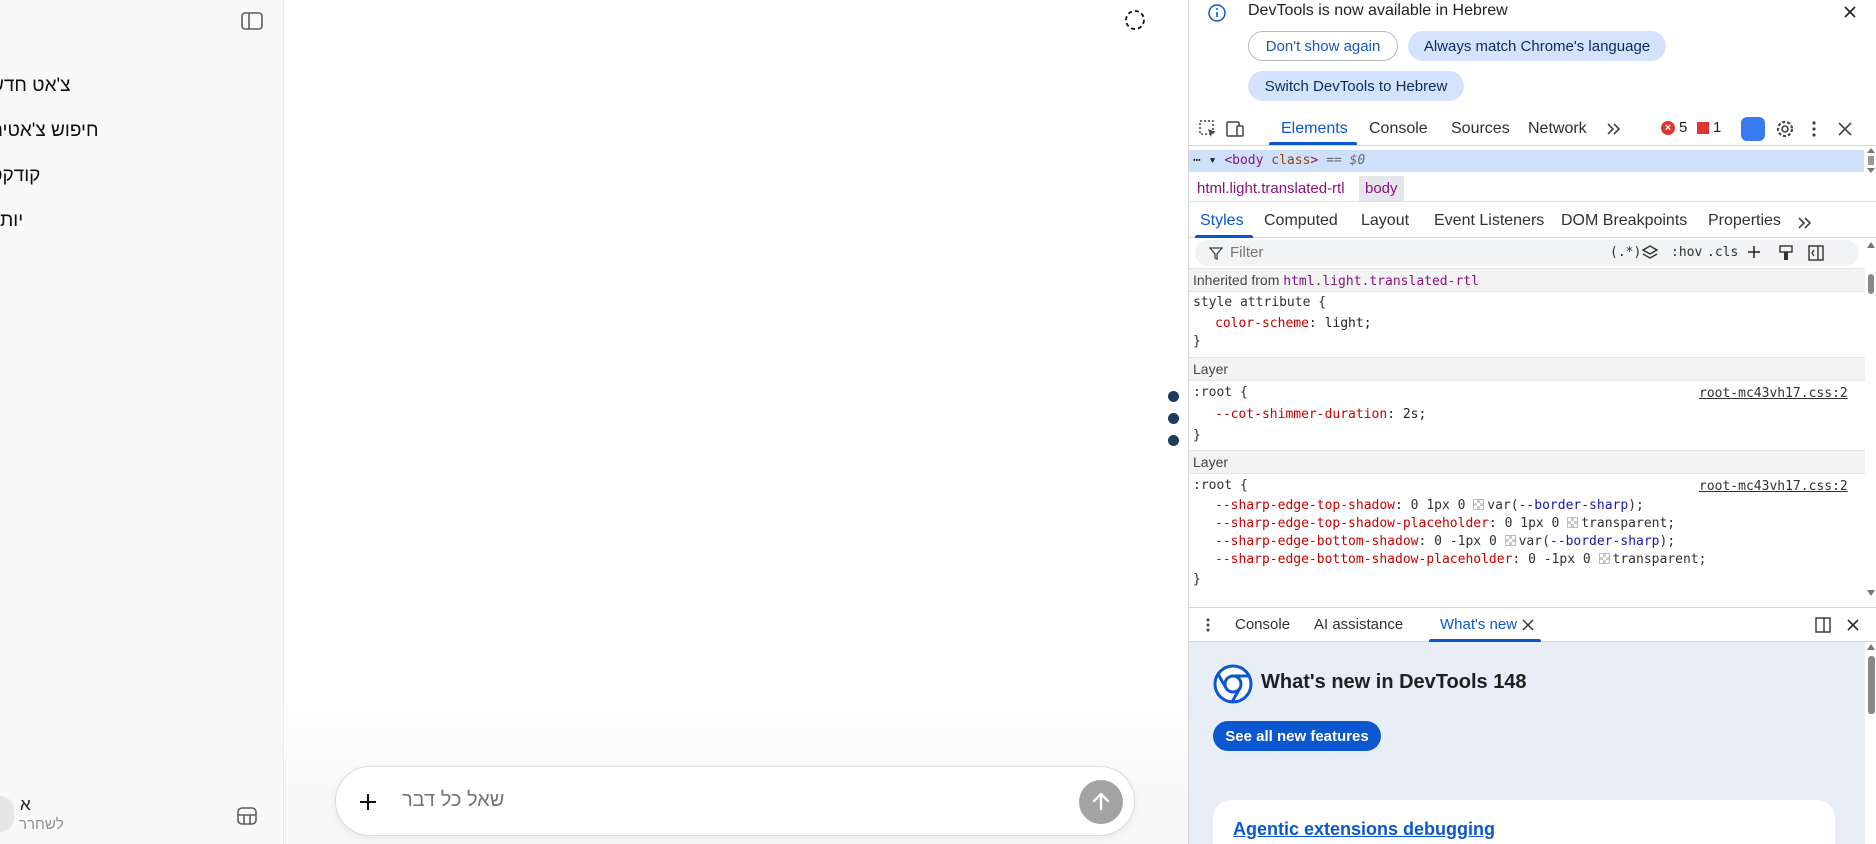 Image resolution: width=1876 pixels, height=844 pixels. Describe the element at coordinates (1722, 252) in the screenshot. I see `class-toggle: .cls` at that location.